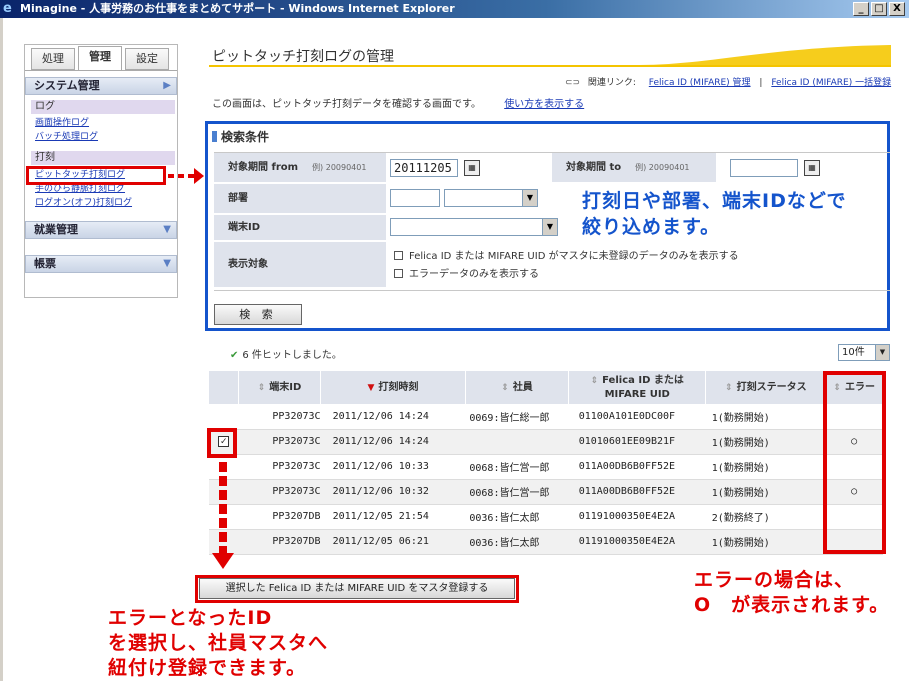 The image size is (909, 681). I want to click on col-time: ▼ 打刻時刻, so click(393, 387).